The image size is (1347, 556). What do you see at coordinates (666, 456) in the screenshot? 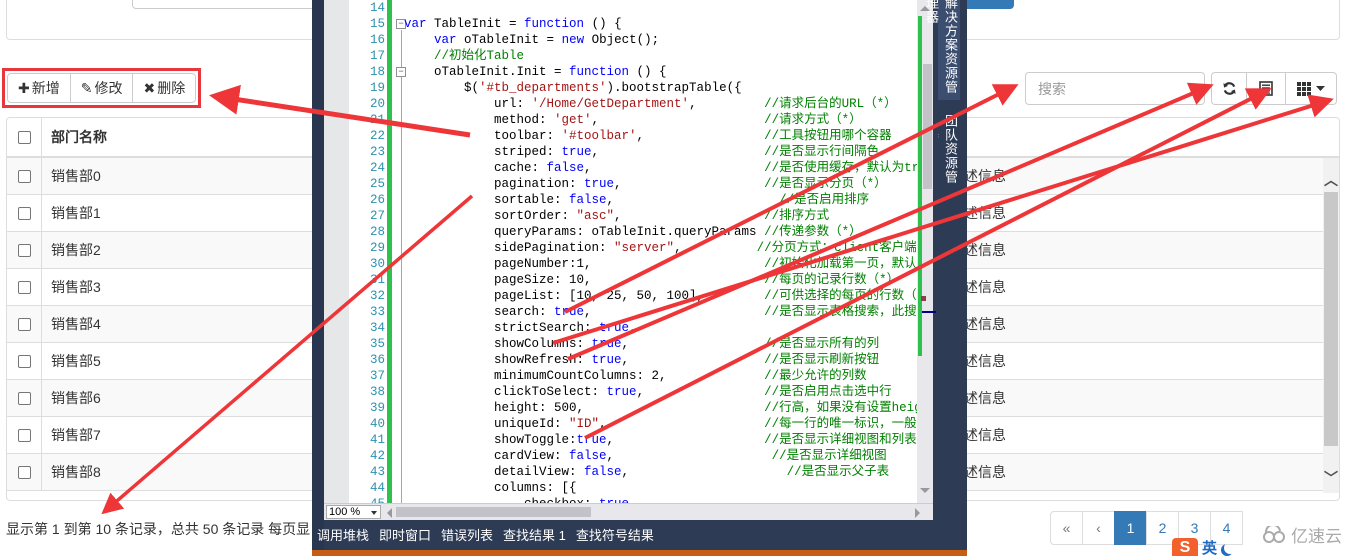
I see `code-line: cardView: false, //是否显示详细视图` at bounding box center [666, 456].